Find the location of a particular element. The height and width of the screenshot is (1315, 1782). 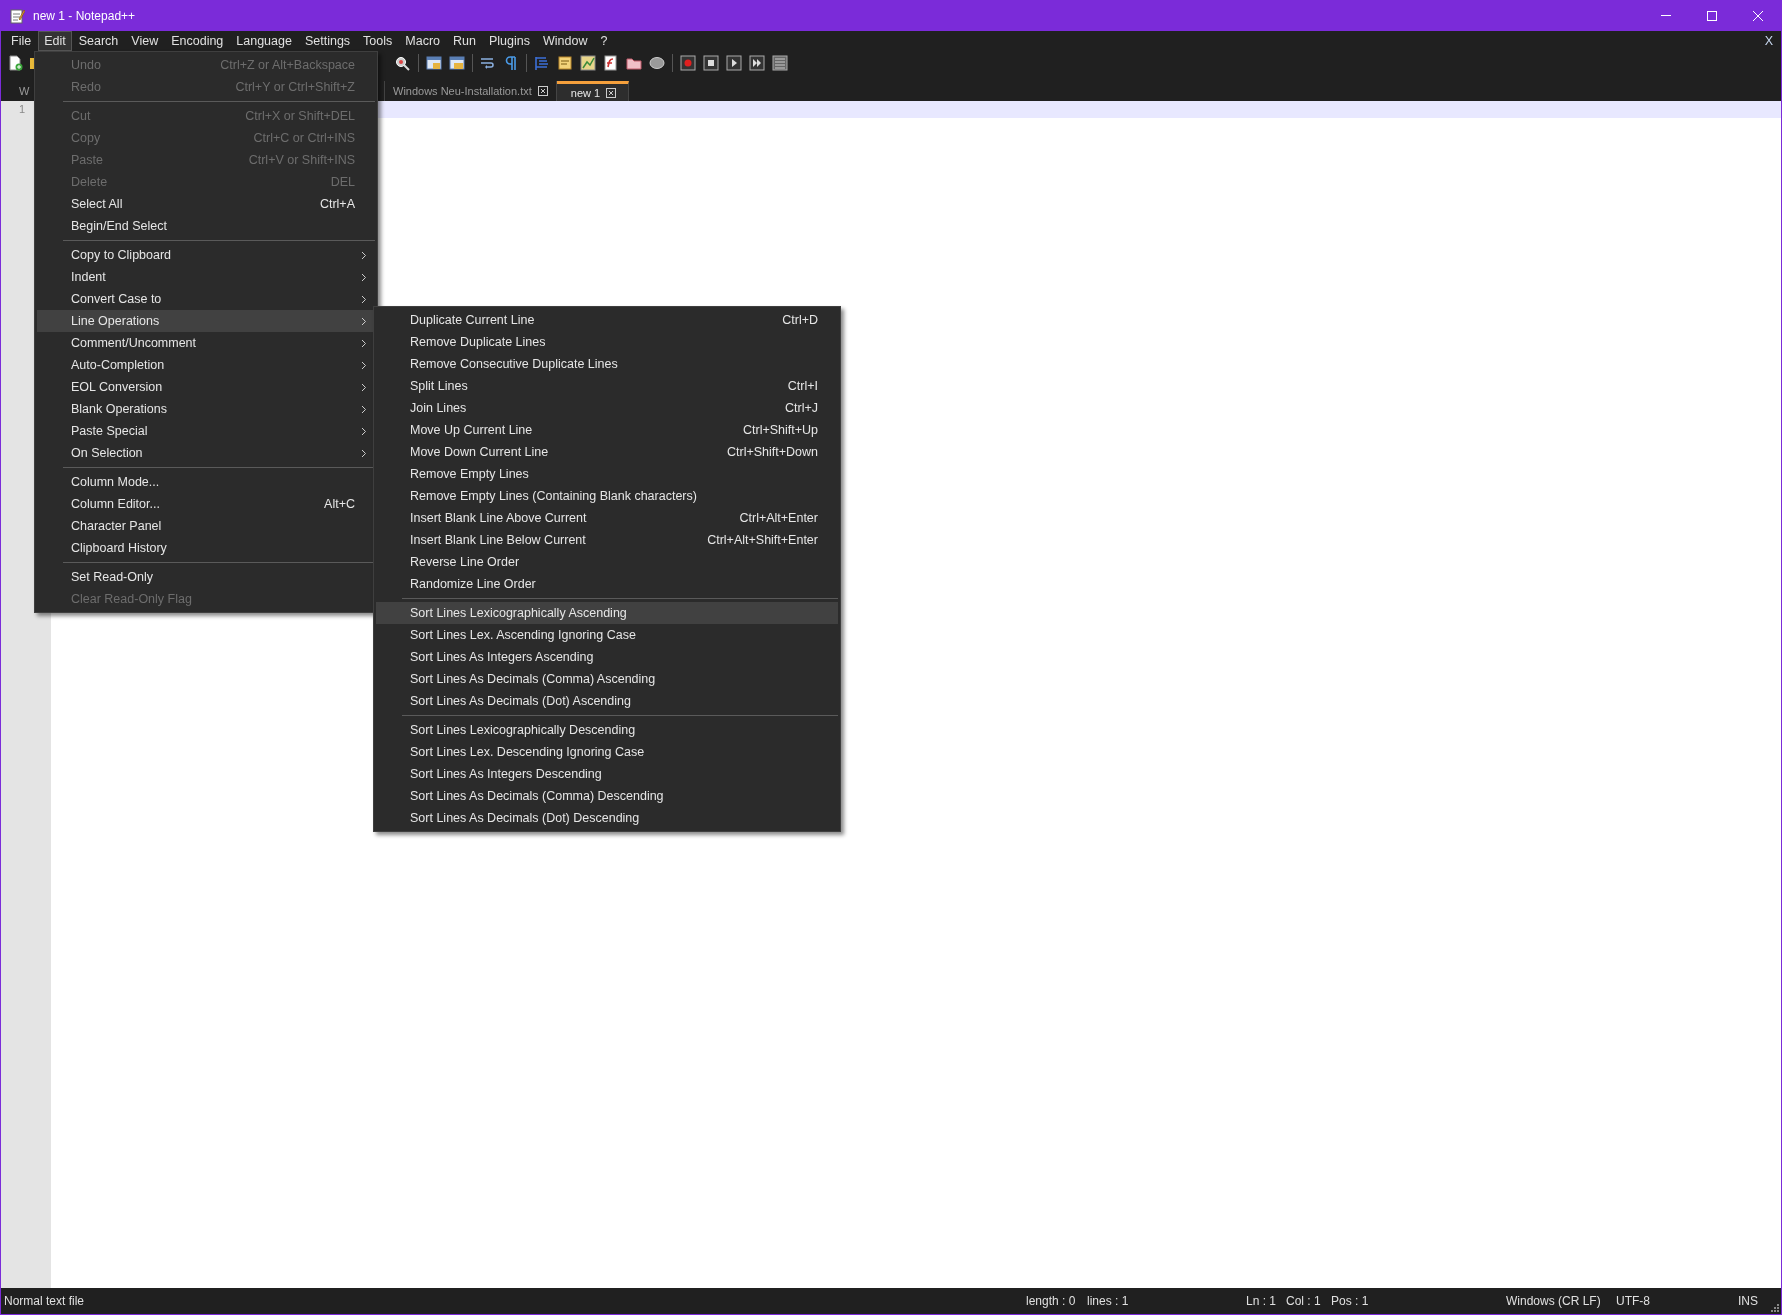

file-type-label: Normal text file is located at coordinates (44, 1301).